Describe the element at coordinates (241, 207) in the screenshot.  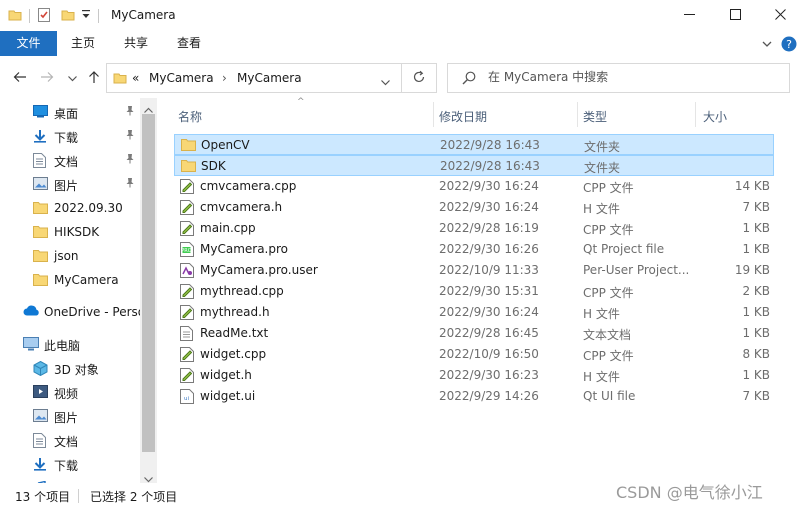
I see `file-name: cmvcamera.h` at that location.